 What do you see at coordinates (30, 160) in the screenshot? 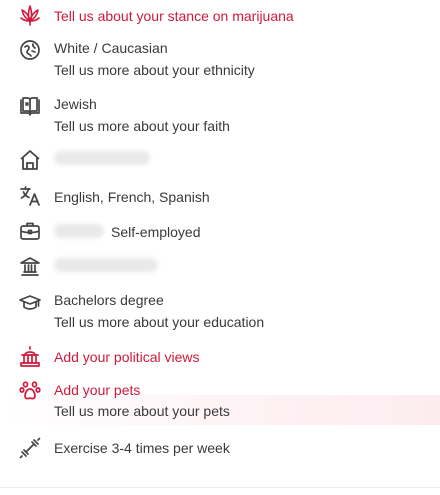
I see `hometown-icon` at bounding box center [30, 160].